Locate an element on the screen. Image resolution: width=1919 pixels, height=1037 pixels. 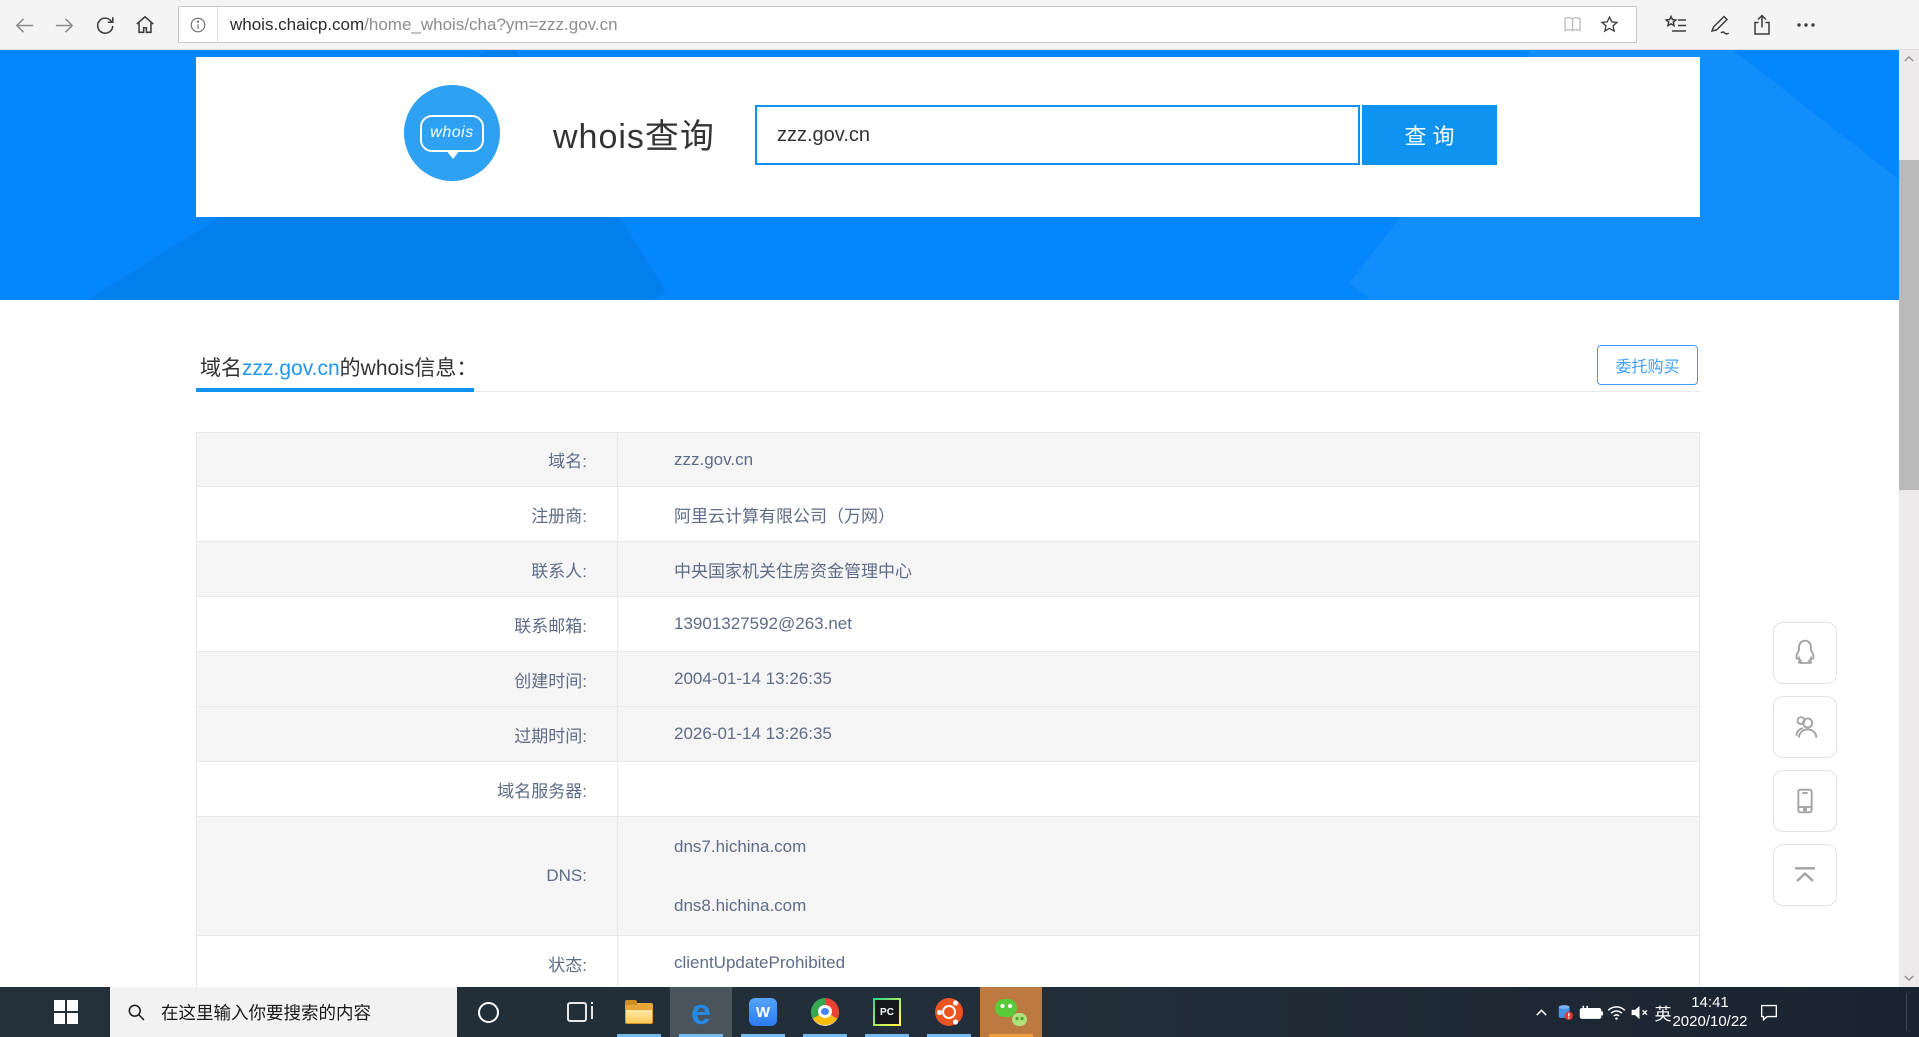
taskbar-app-wechat is located at coordinates (1011, 1012).